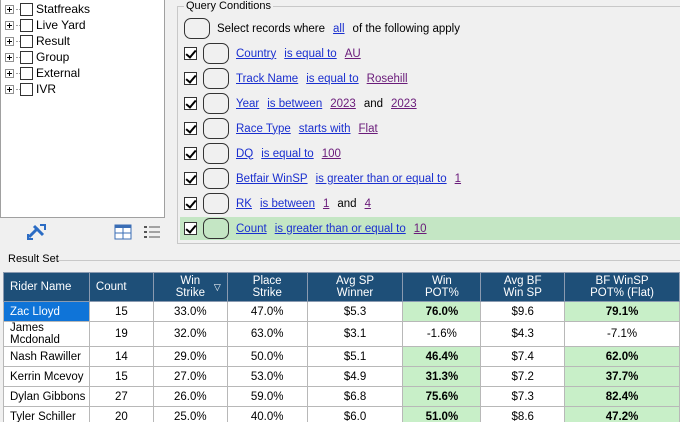  What do you see at coordinates (46, 287) in the screenshot?
I see `column-header-rider-name: Rider Name` at bounding box center [46, 287].